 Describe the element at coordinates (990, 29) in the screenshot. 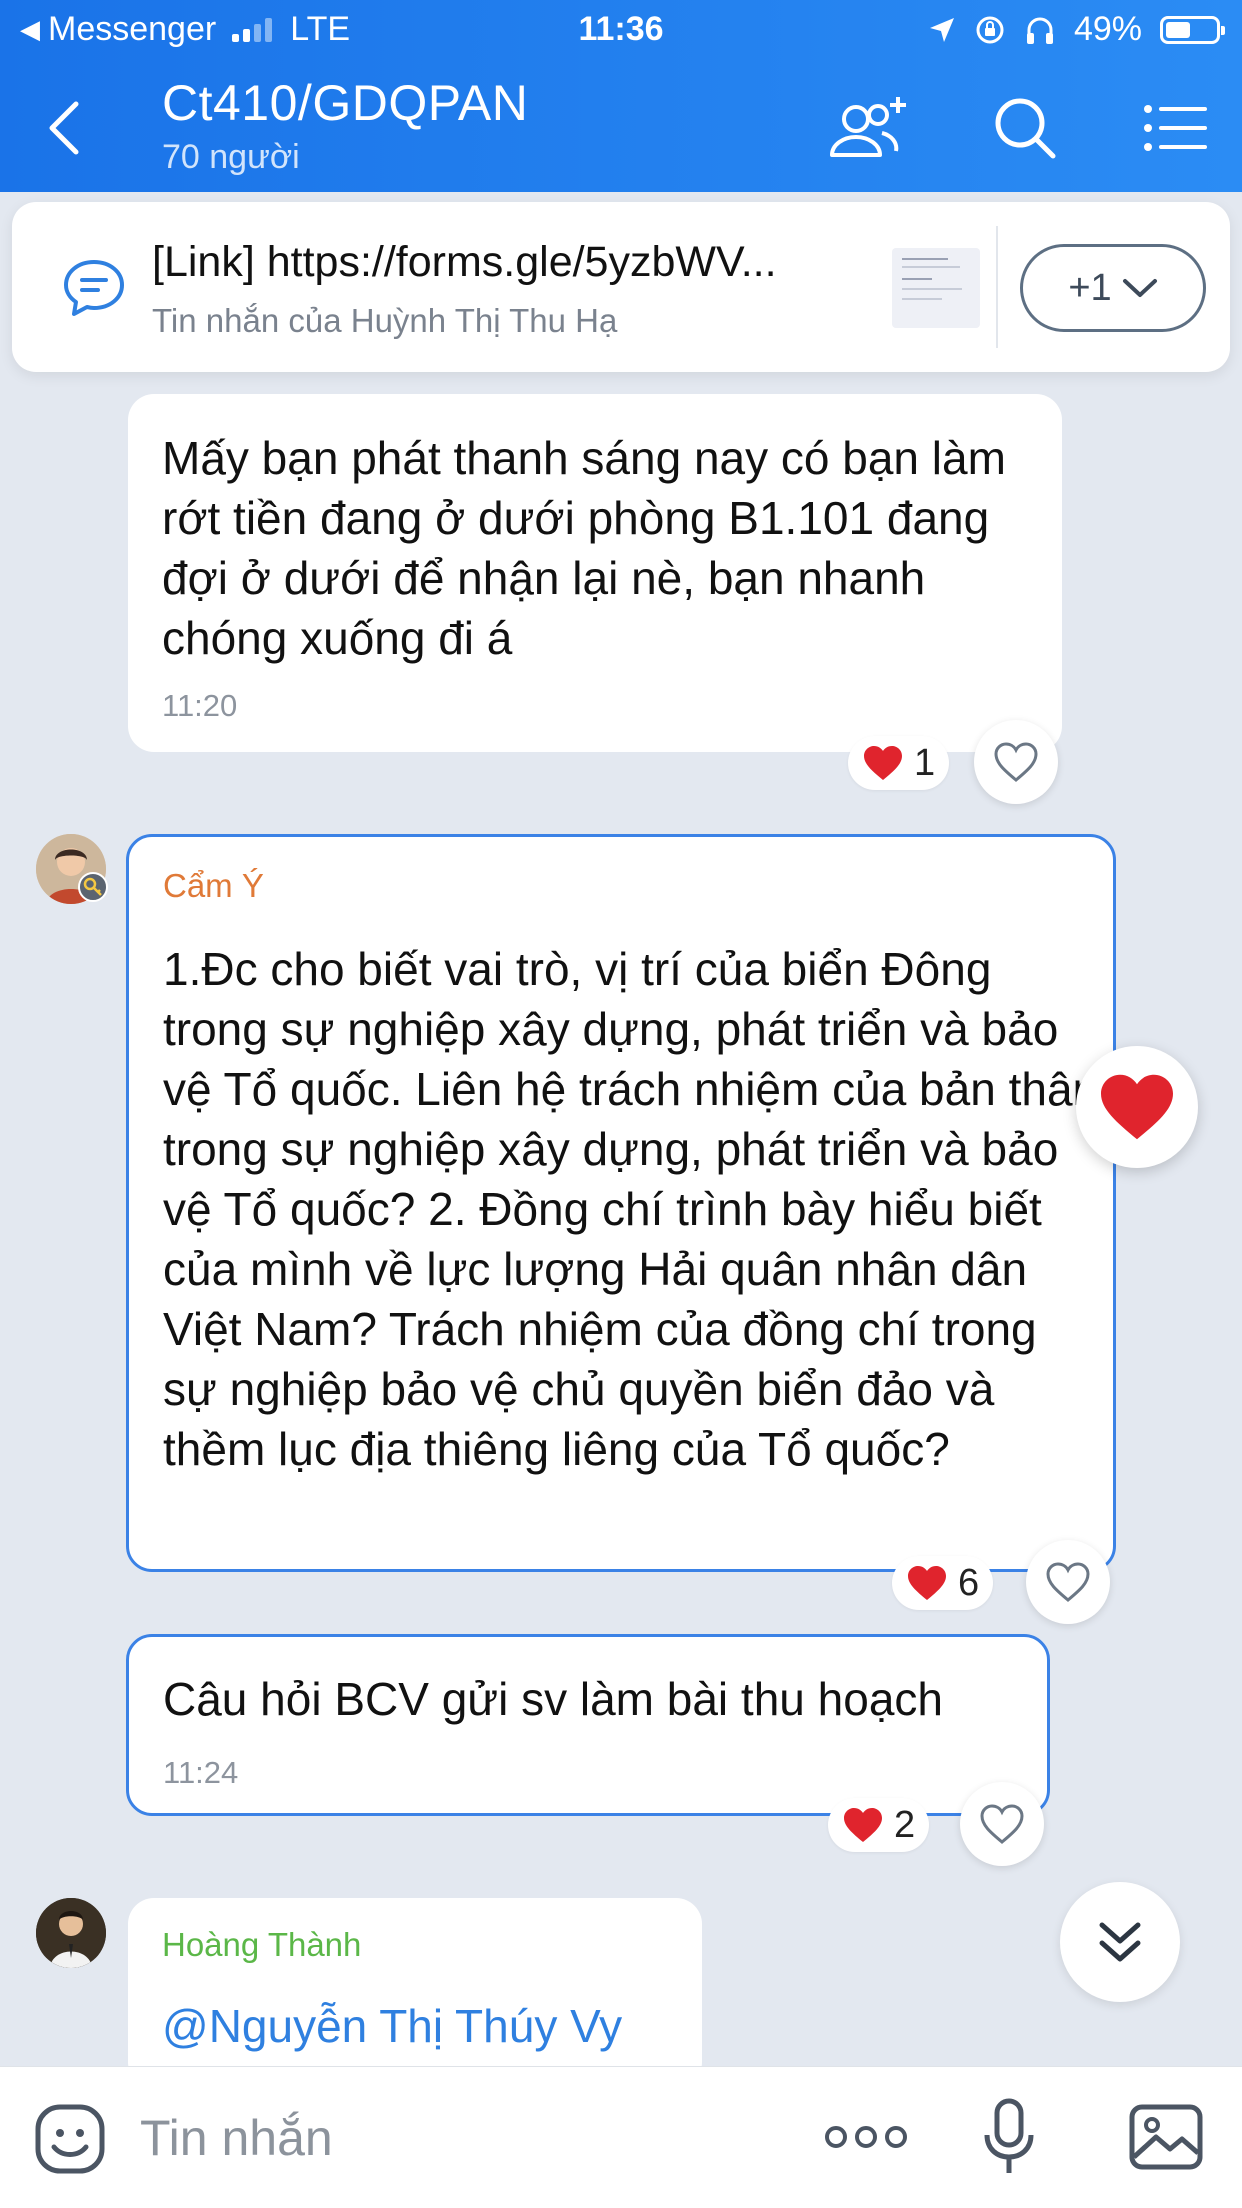

I see `rotation-lock-icon` at that location.